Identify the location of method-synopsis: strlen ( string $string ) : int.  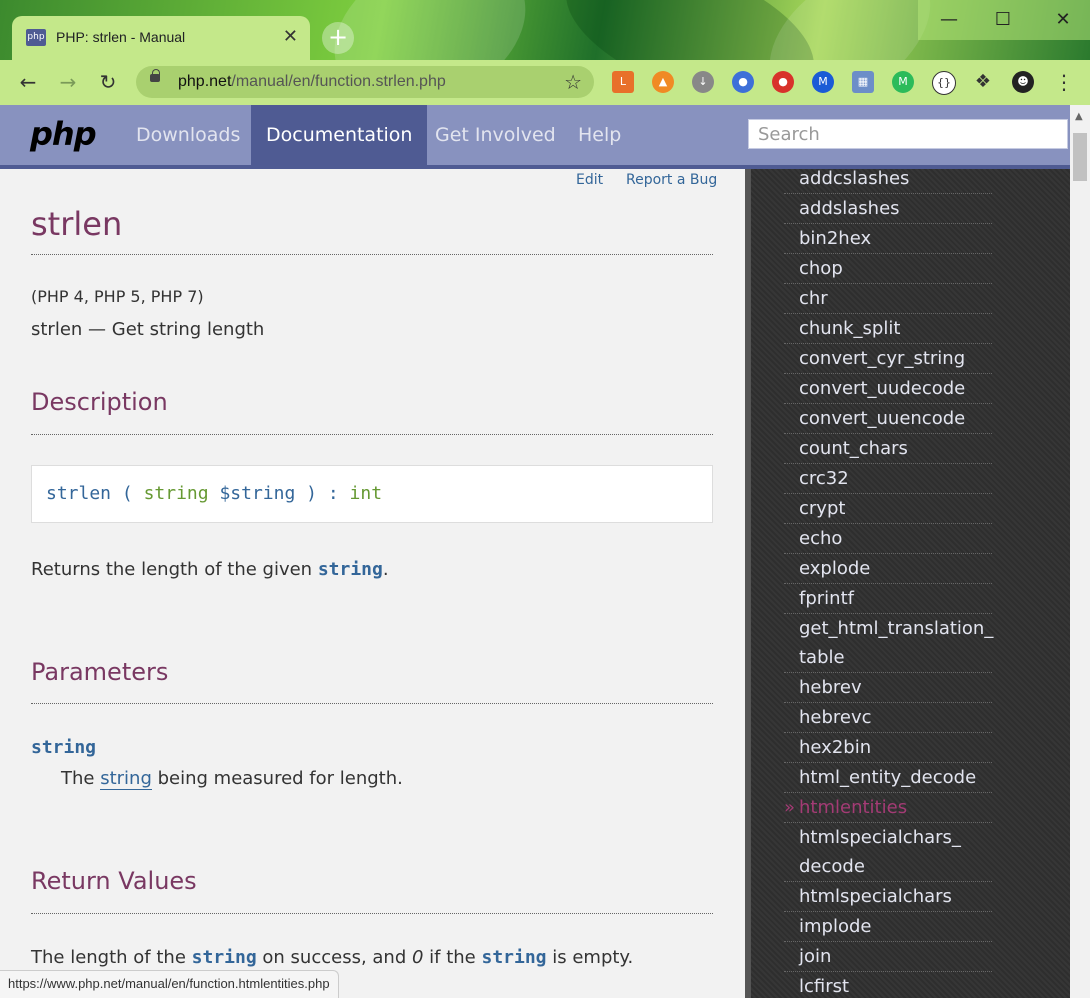
(372, 494).